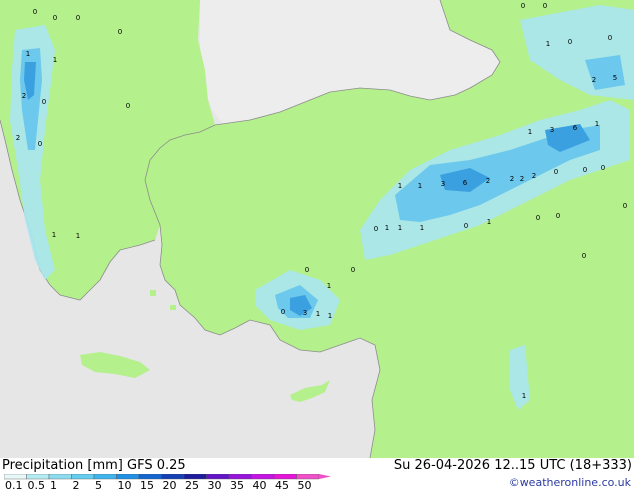 The height and width of the screenshot is (490, 634). What do you see at coordinates (615, 78) in the screenshot?
I see `value-label: 5` at bounding box center [615, 78].